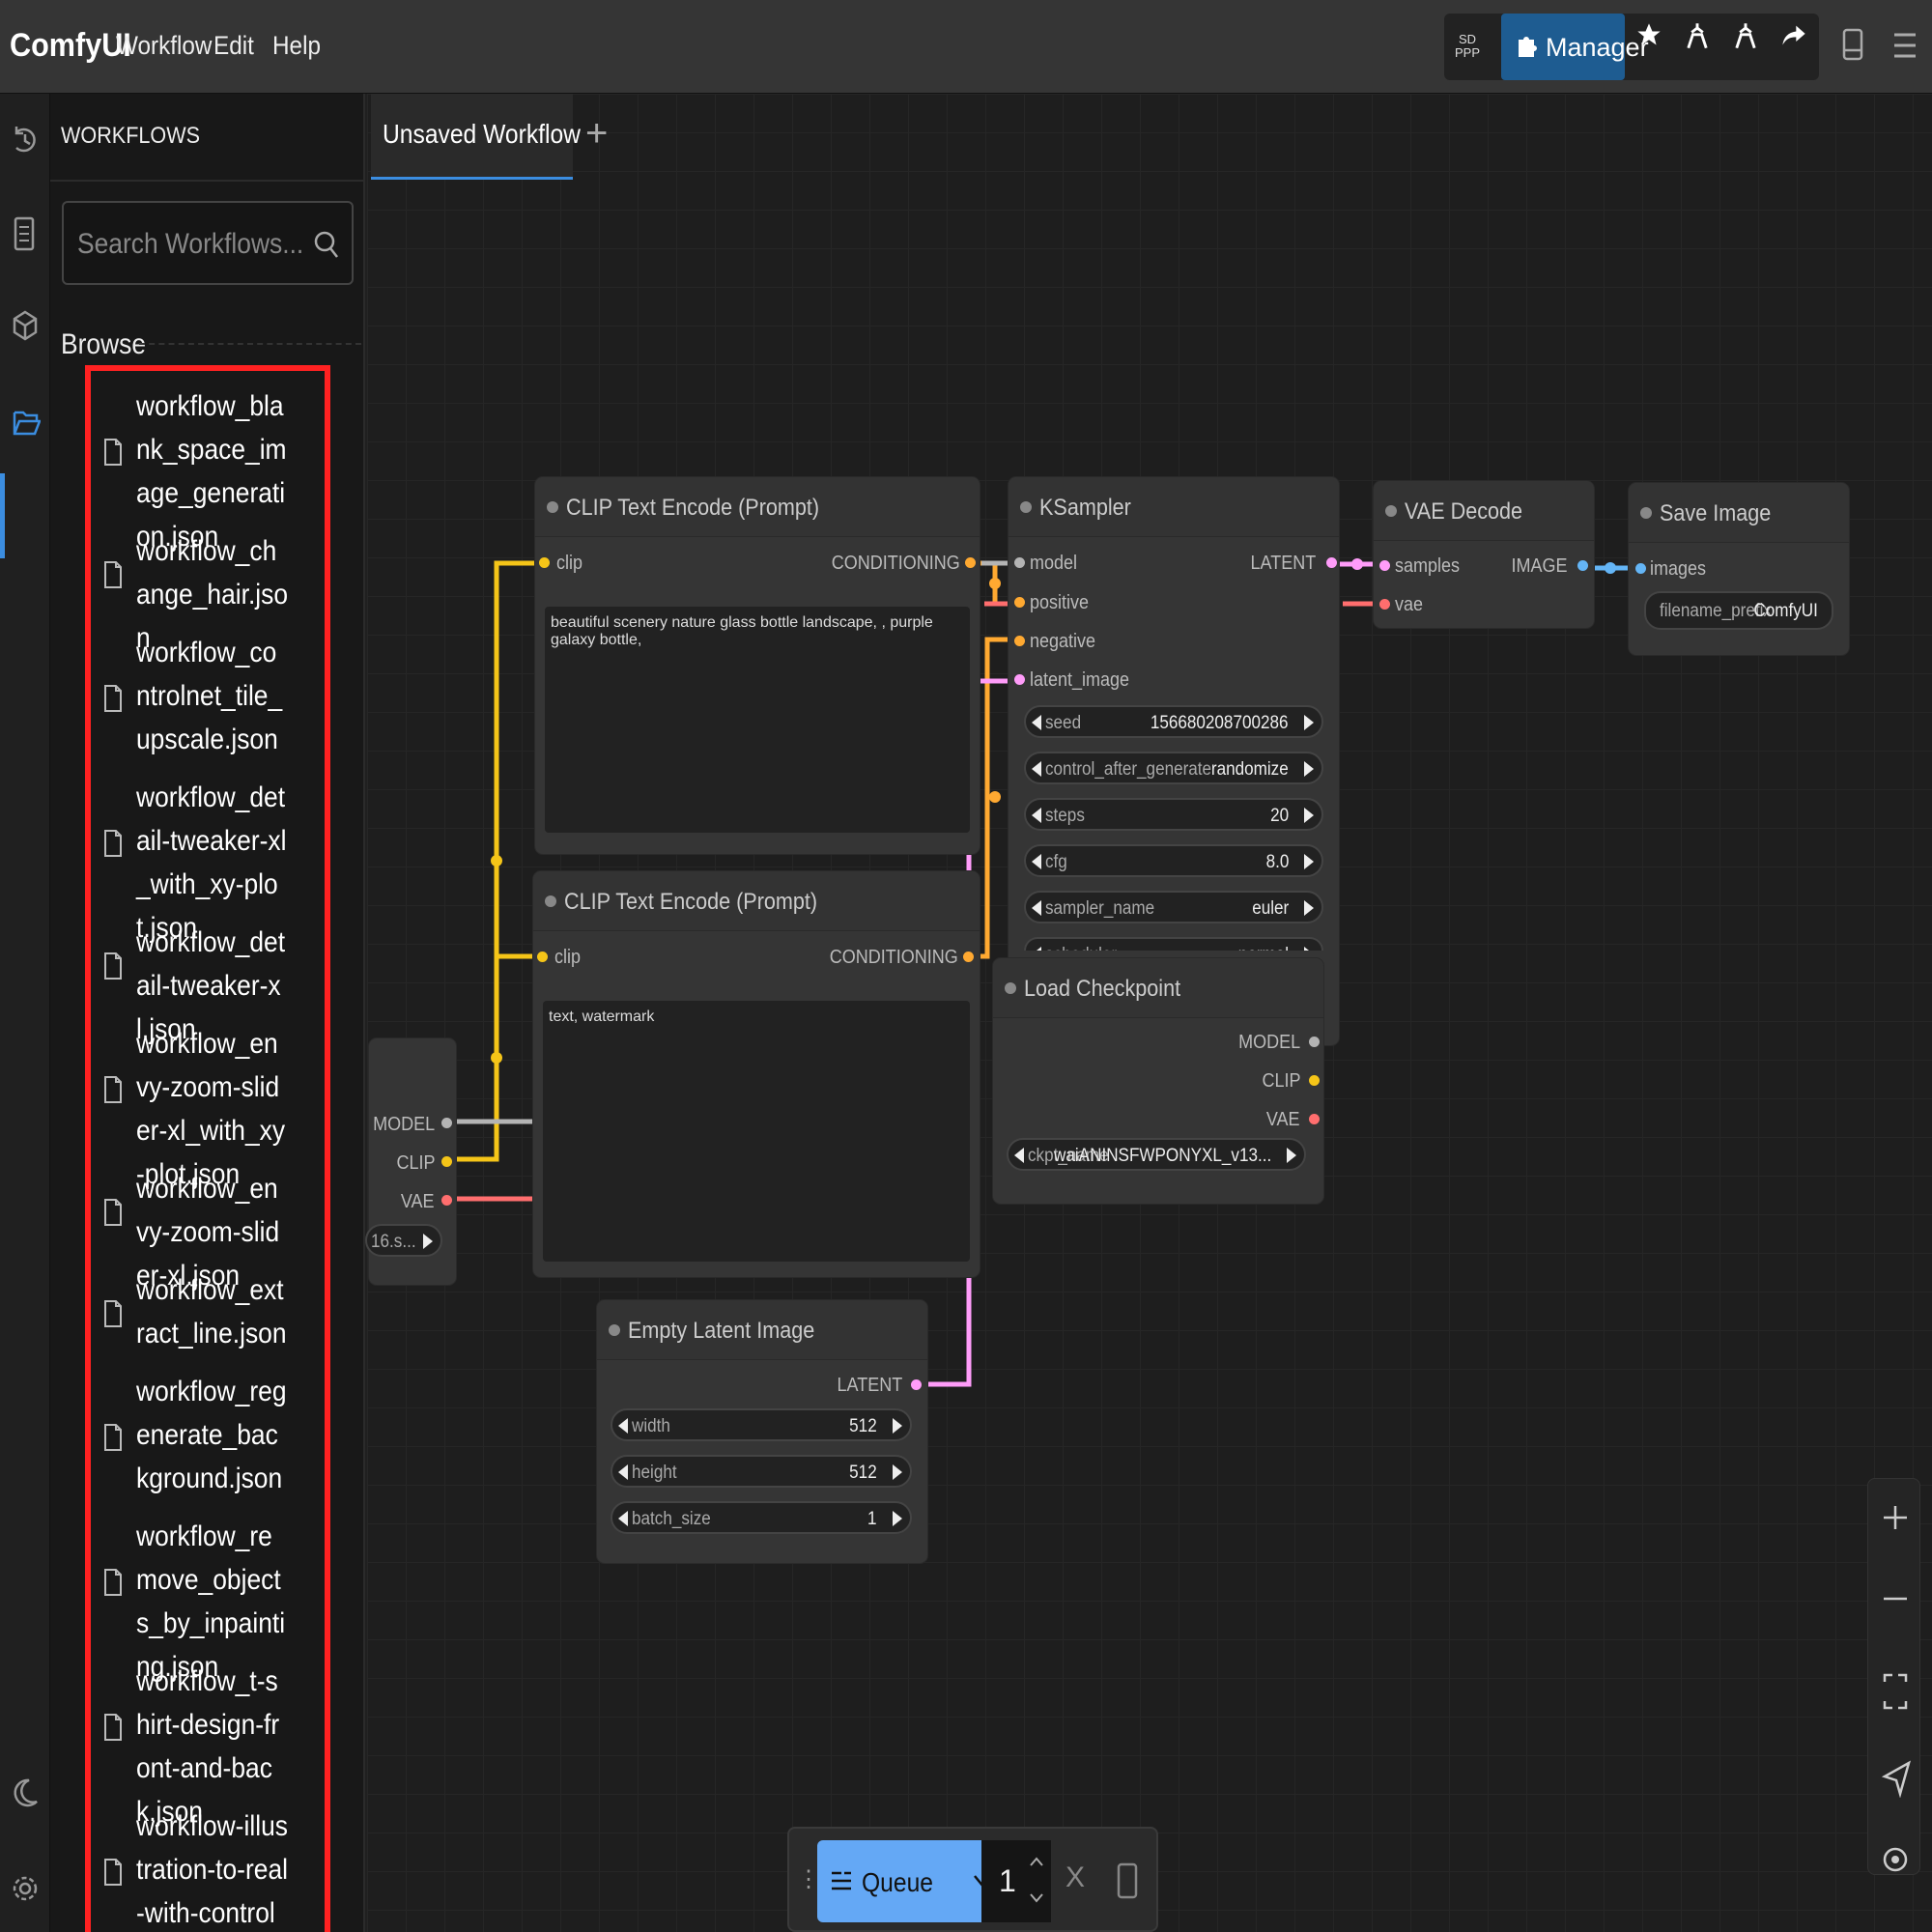 The height and width of the screenshot is (1932, 1932). Describe the element at coordinates (1128, 769) in the screenshot. I see `widget-label: control_after_generate` at that location.